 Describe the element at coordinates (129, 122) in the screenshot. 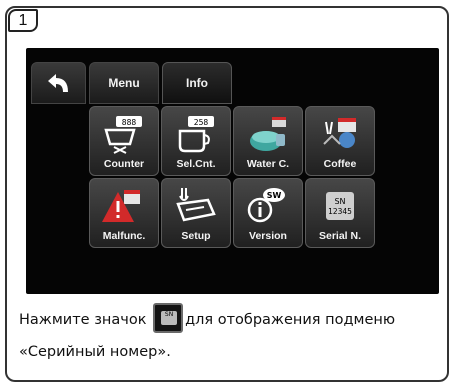

I see `svg-text: 888` at that location.